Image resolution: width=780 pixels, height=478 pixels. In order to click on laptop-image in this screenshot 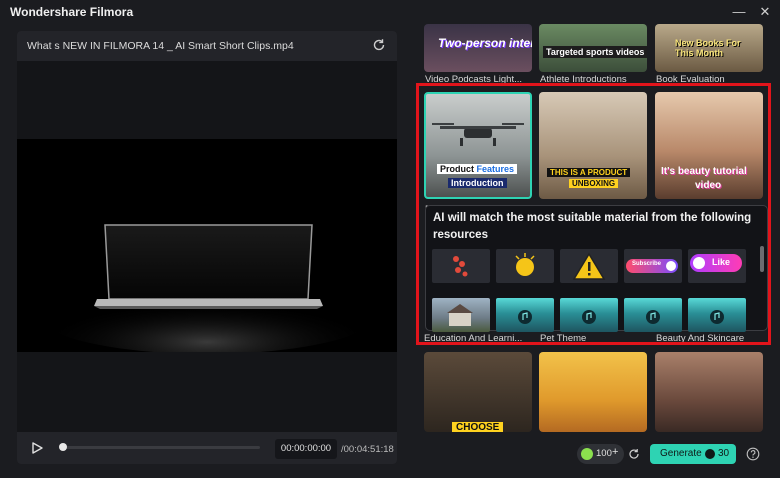, I will do `click(207, 288)`.